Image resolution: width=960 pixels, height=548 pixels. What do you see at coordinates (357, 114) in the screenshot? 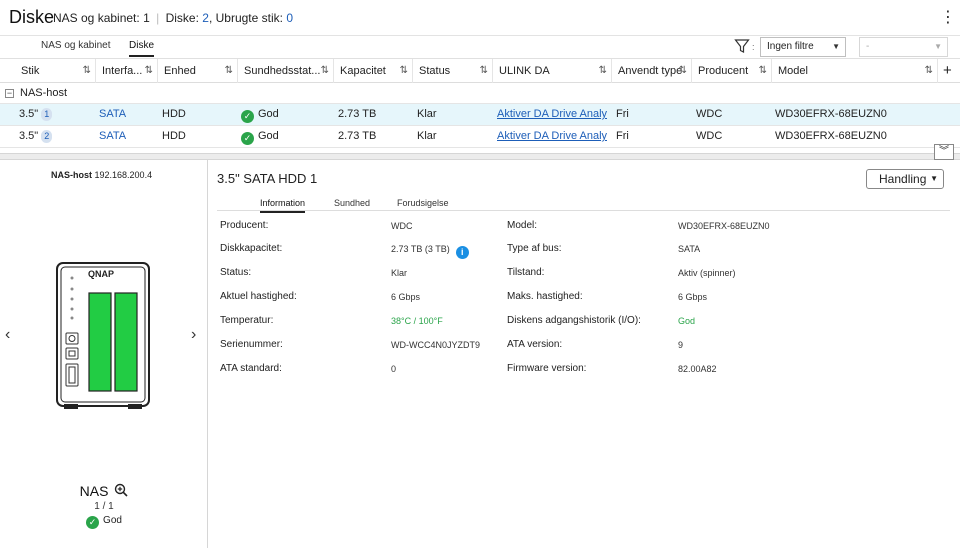
I see `cell-capacity: 2.73 TB` at bounding box center [357, 114].